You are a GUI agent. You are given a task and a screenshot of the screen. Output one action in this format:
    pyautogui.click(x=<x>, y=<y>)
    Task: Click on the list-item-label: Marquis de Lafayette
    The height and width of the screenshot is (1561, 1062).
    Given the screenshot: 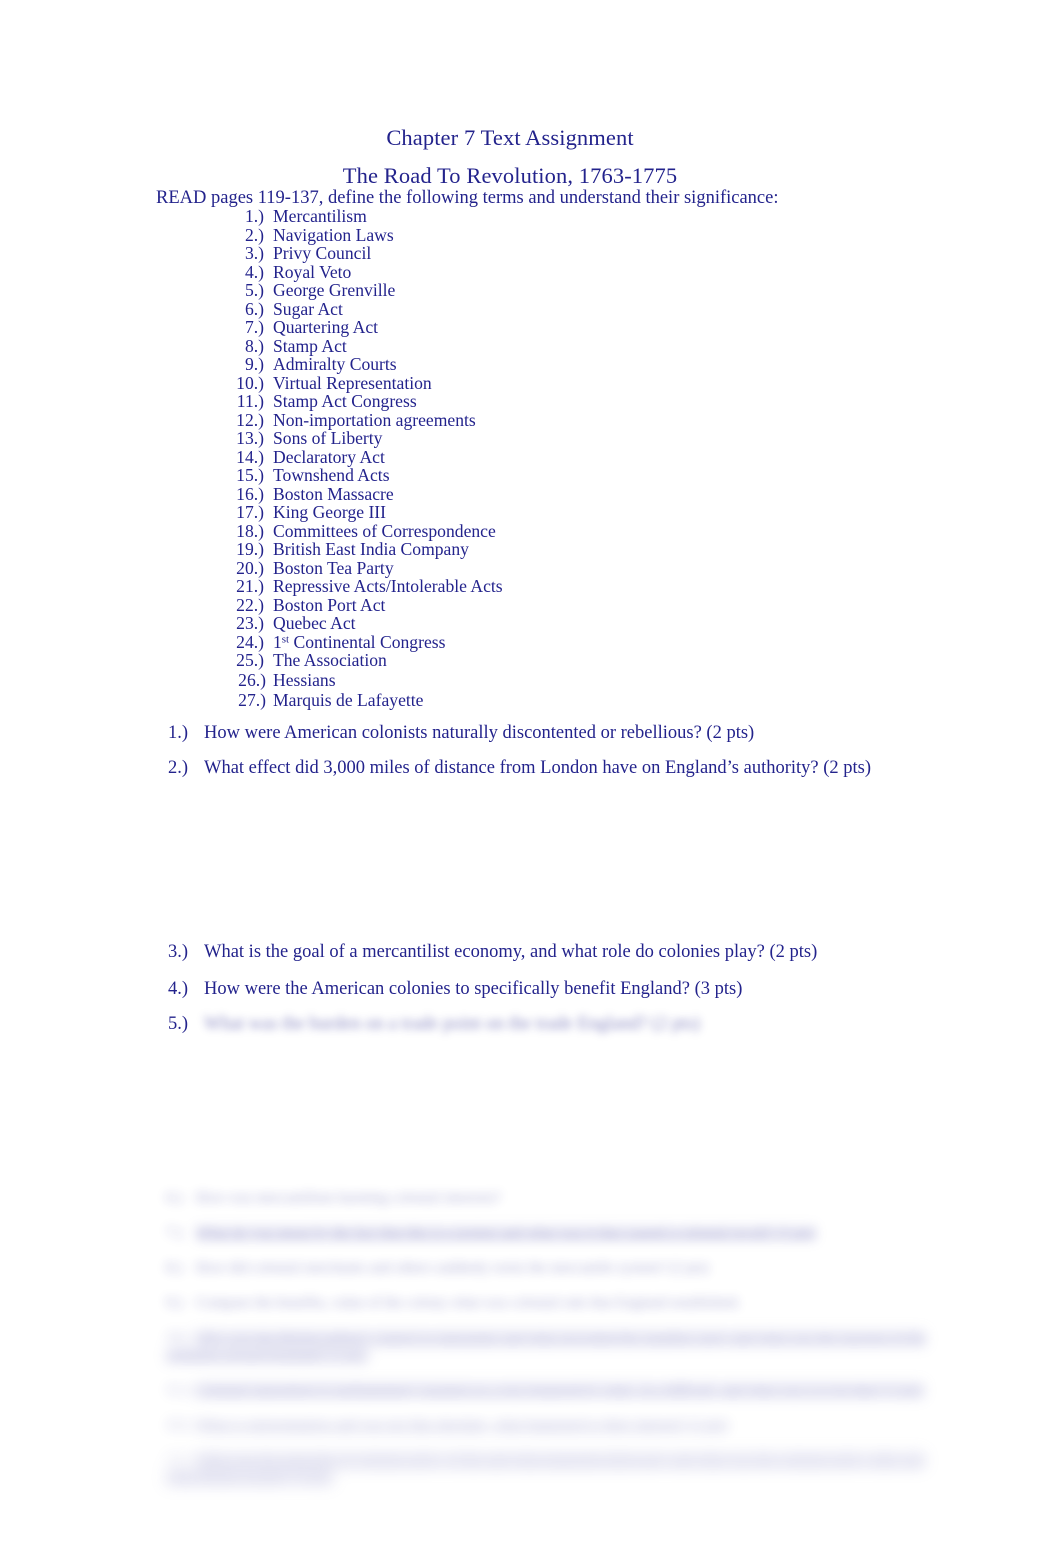 What is the action you would take?
    pyautogui.click(x=348, y=699)
    